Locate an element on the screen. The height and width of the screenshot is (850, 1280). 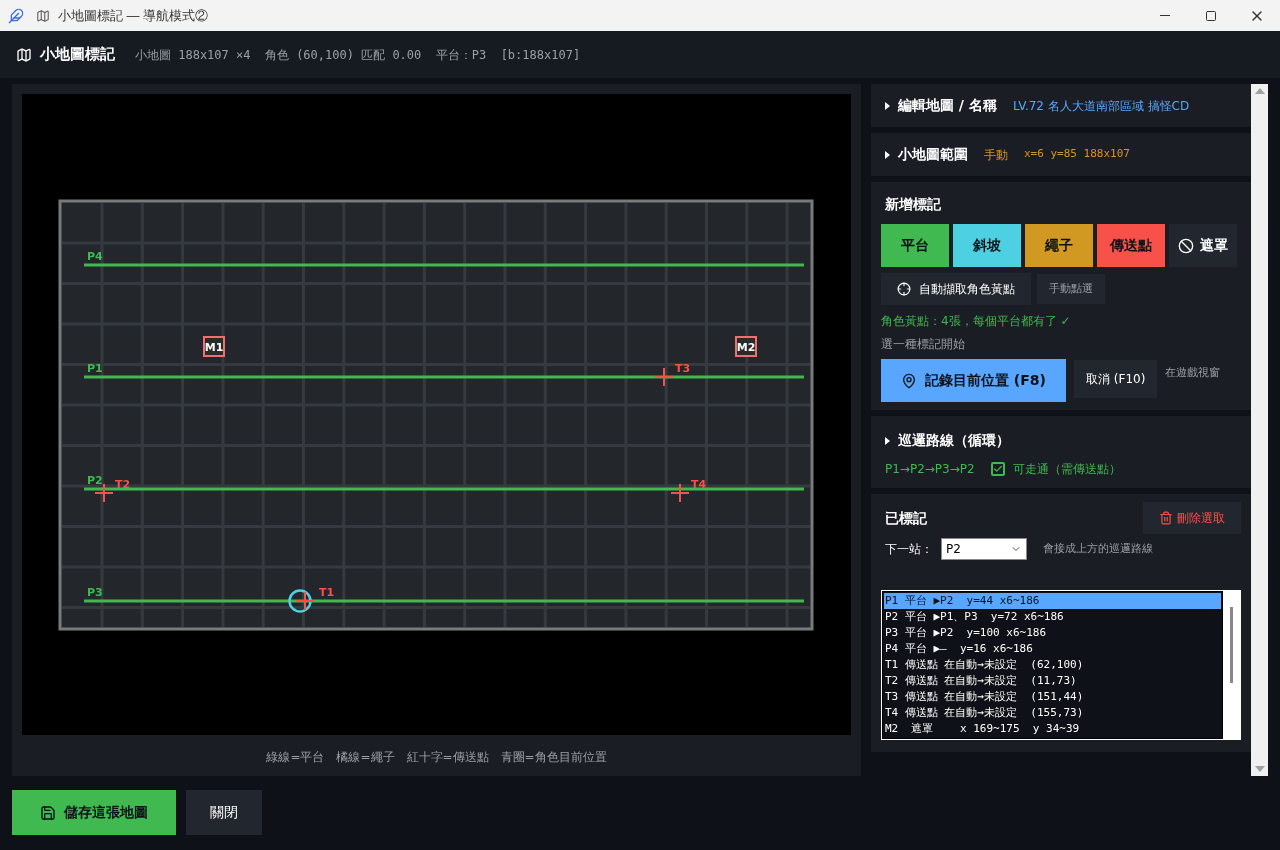
save-map-button: 儲存這張地圖 is located at coordinates (94, 812).